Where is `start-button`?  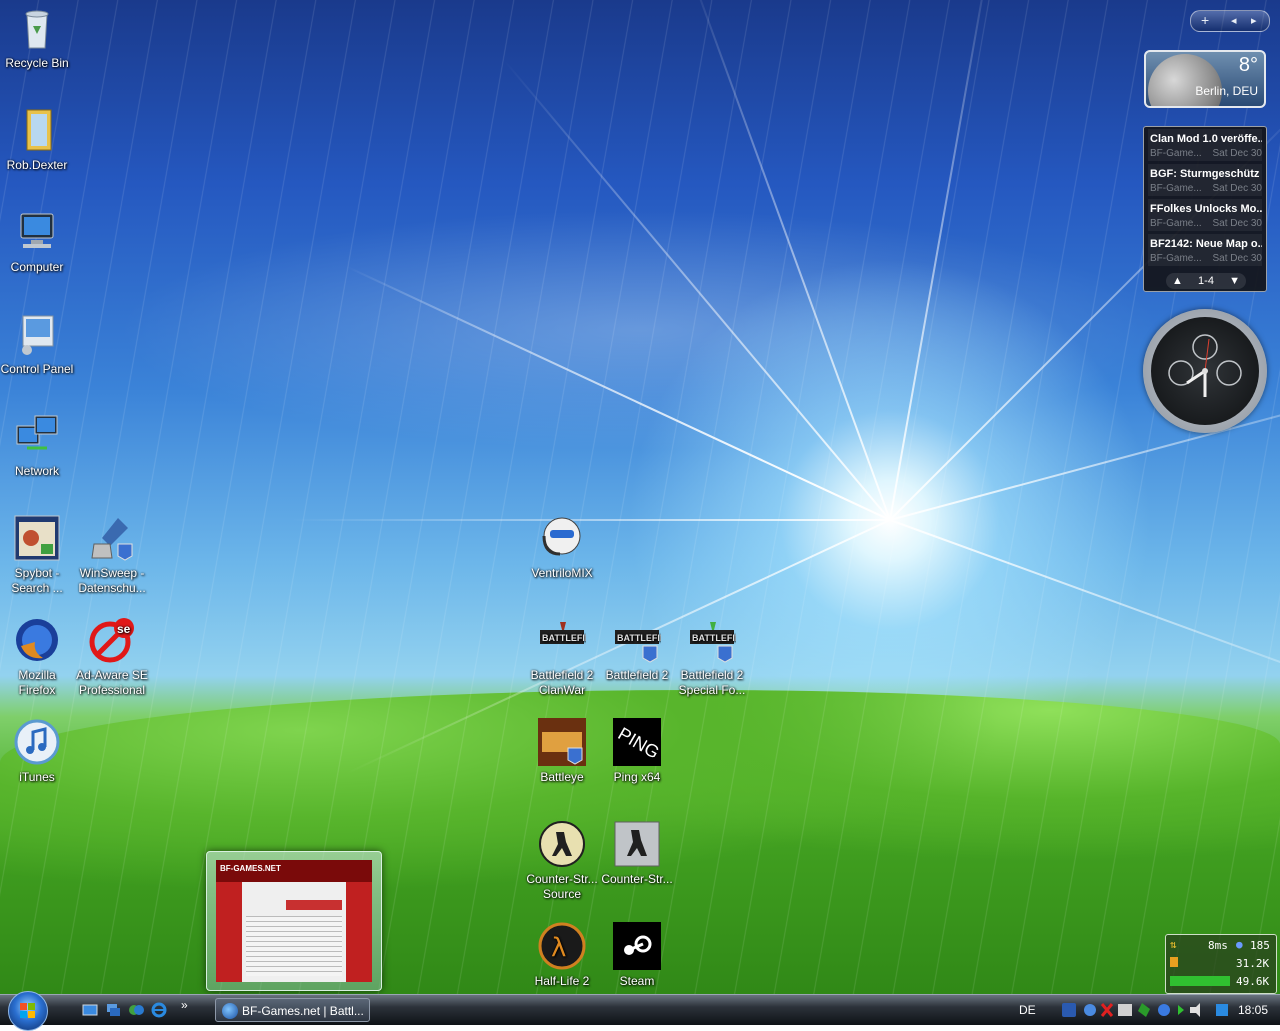 start-button is located at coordinates (28, 1011).